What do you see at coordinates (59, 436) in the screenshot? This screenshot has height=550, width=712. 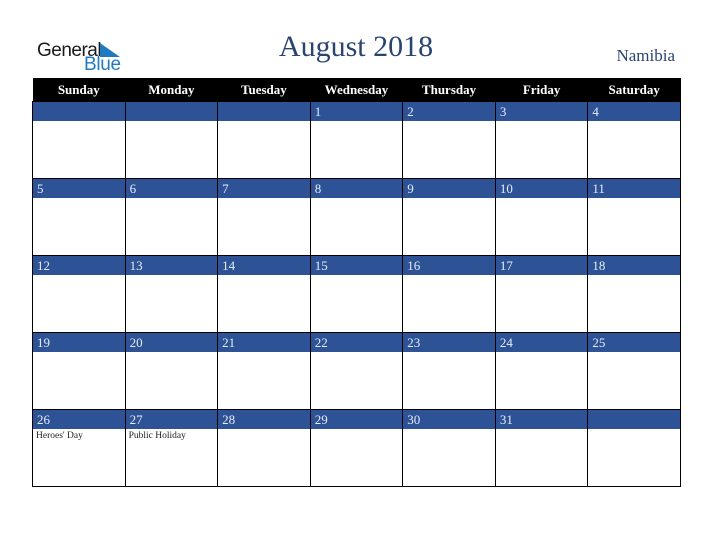 I see `holiday-note: Heroes' Day` at bounding box center [59, 436].